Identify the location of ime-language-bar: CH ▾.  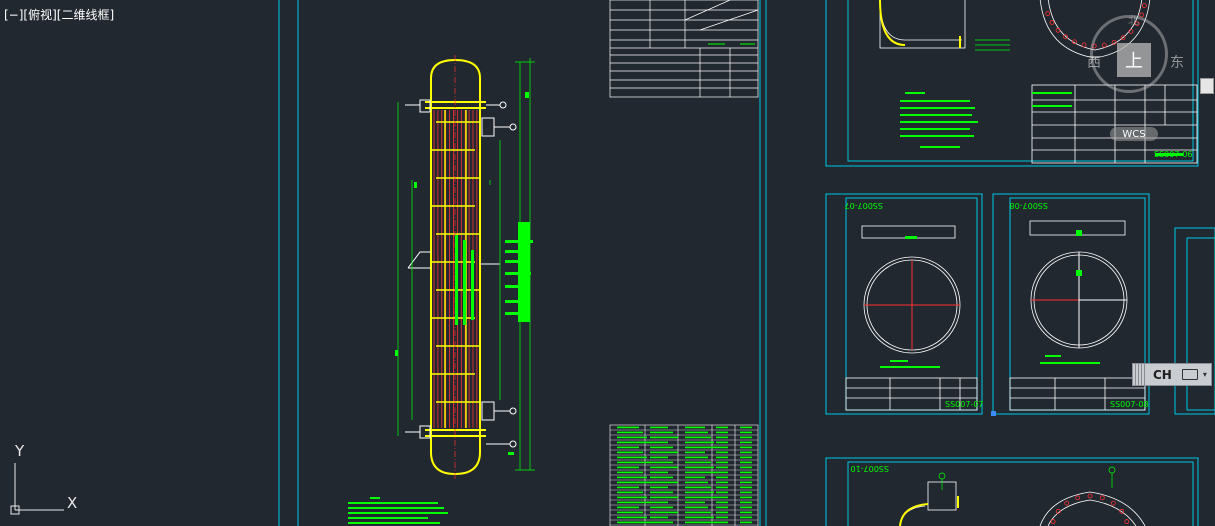
(1172, 374).